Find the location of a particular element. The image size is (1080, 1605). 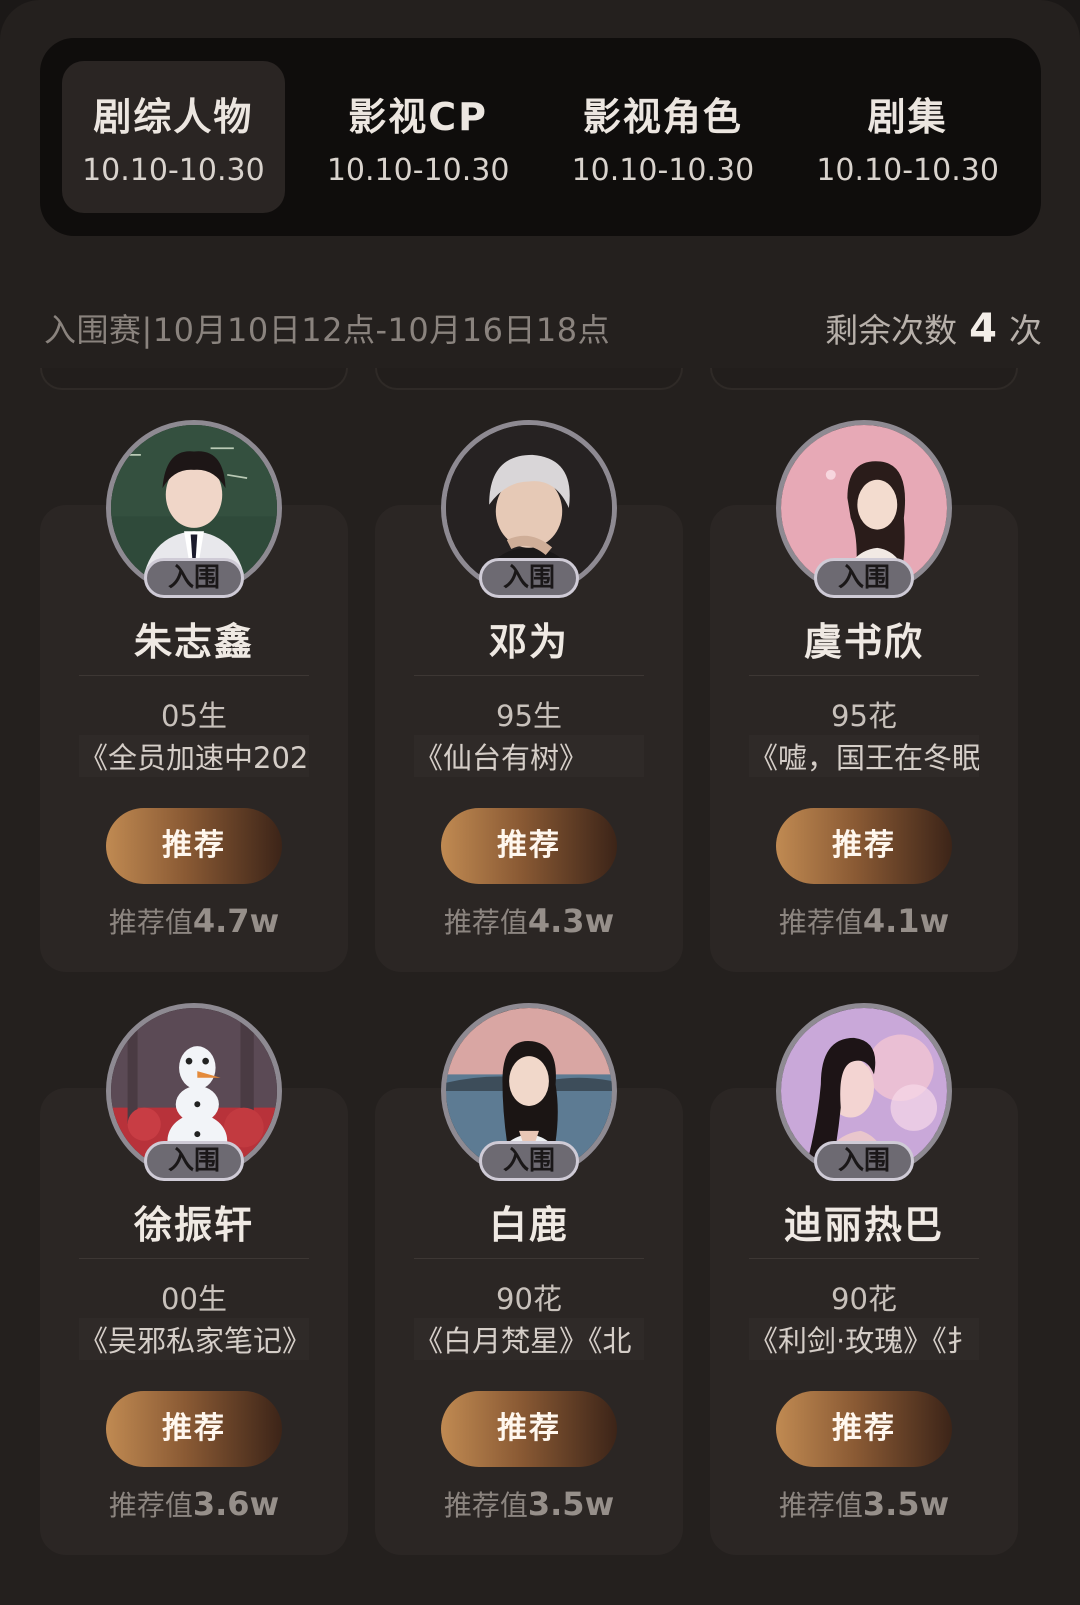

tab-series: 剧集 10.10-10.30 is located at coordinates (907, 137).